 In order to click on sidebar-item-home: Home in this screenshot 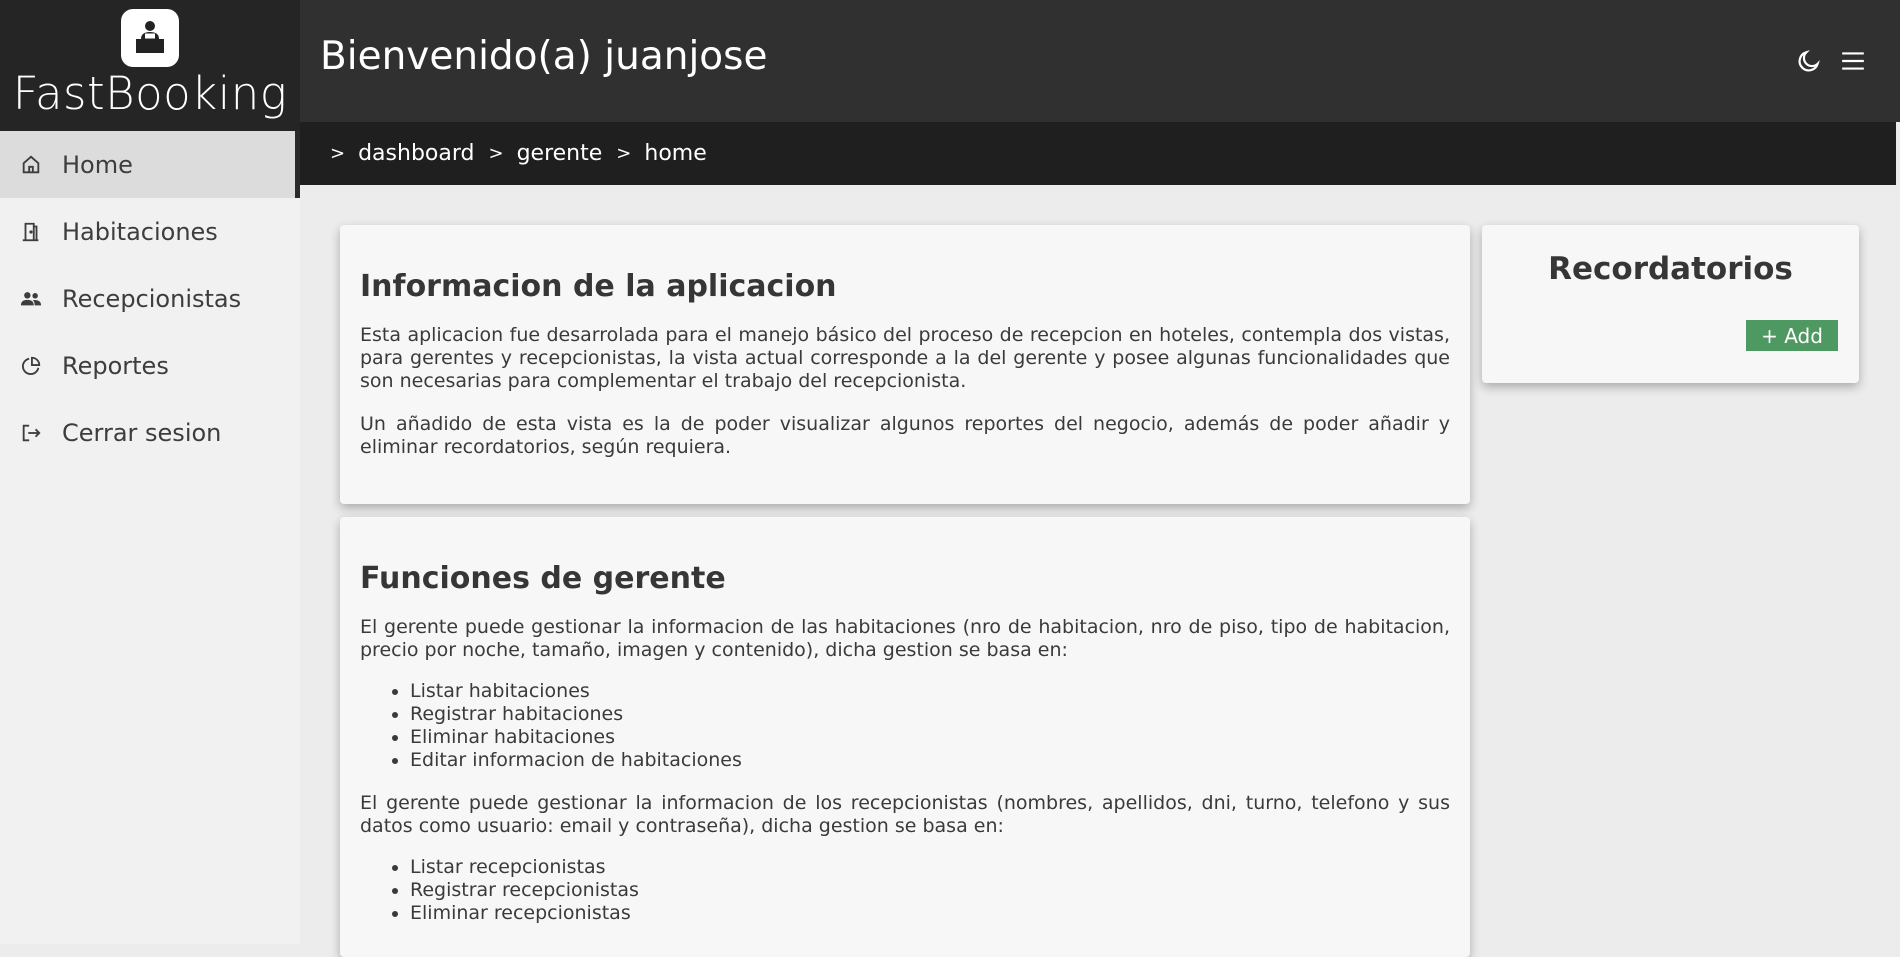, I will do `click(150, 164)`.